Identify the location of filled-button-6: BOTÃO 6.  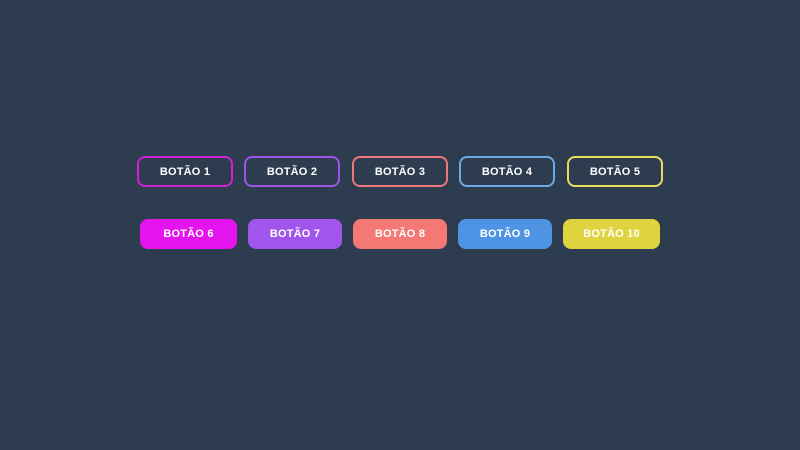
(188, 234).